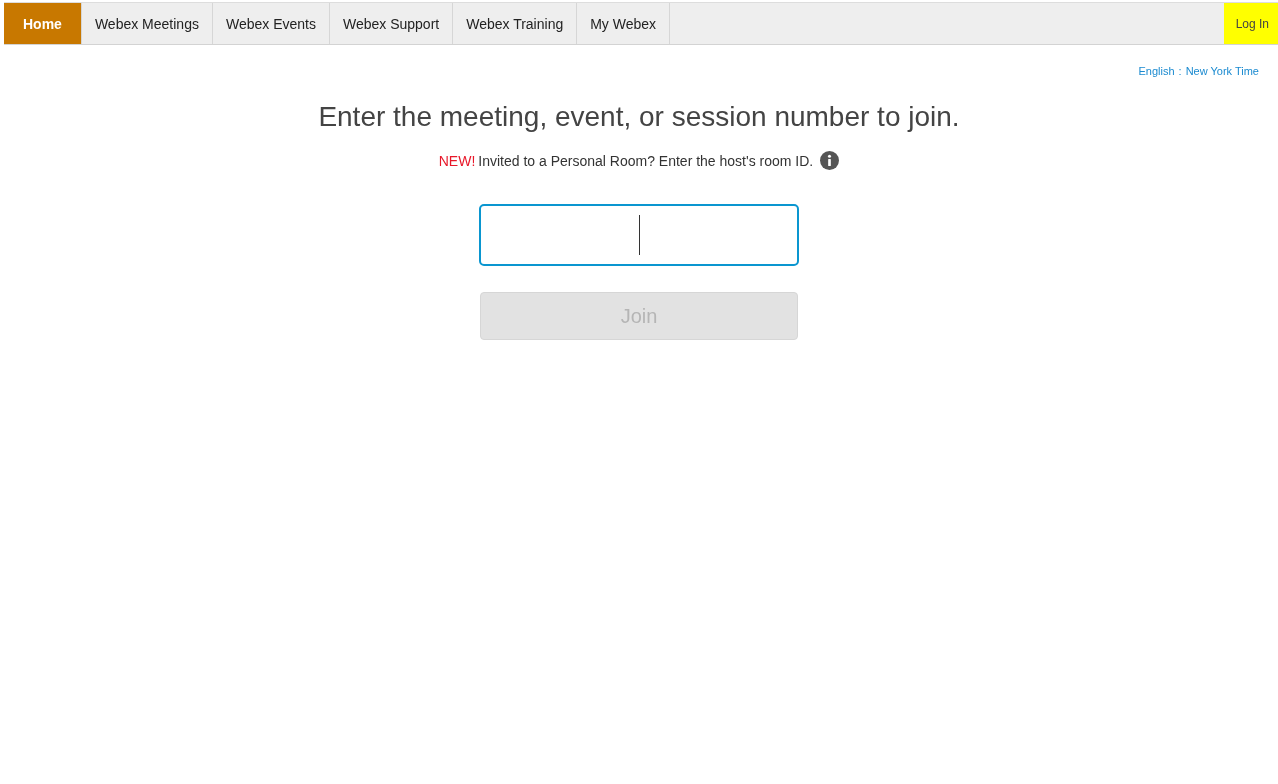 The height and width of the screenshot is (784, 1278). Describe the element at coordinates (639, 117) in the screenshot. I see `join-heading: Enter the meeting, event, or session number to join.` at that location.